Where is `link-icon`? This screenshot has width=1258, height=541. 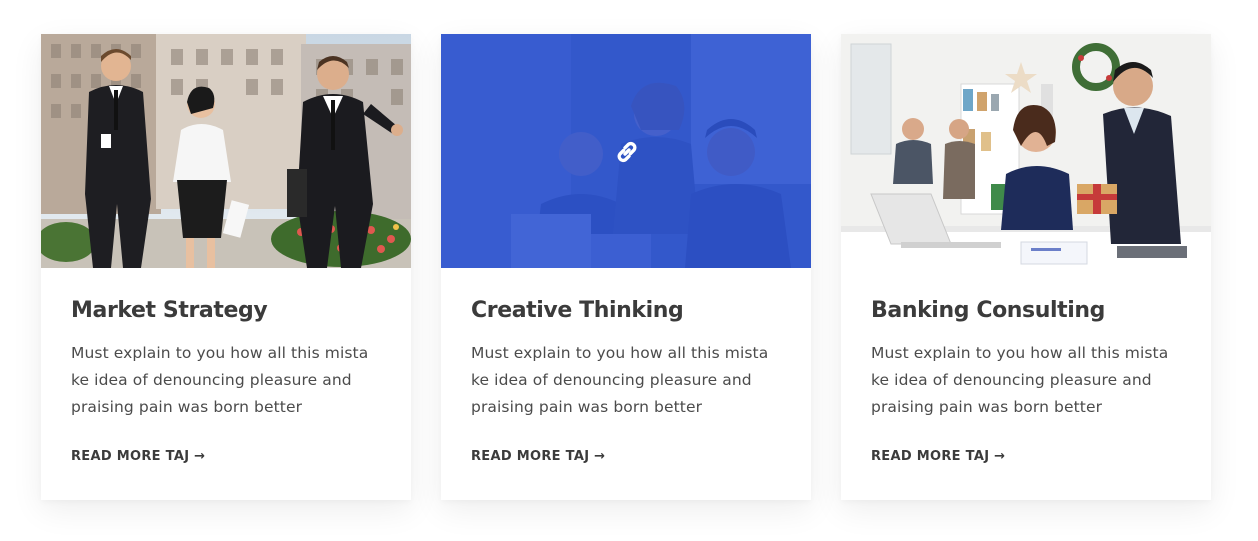 link-icon is located at coordinates (627, 152).